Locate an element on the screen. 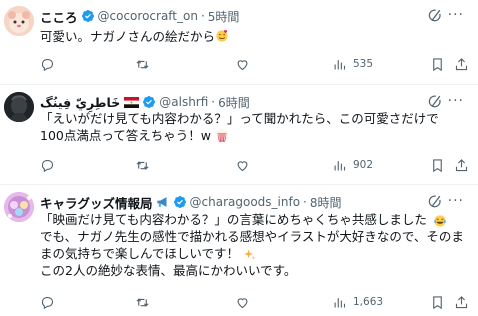  display-name: خَاطِرِيّ فِينُگ is located at coordinates (80, 102).